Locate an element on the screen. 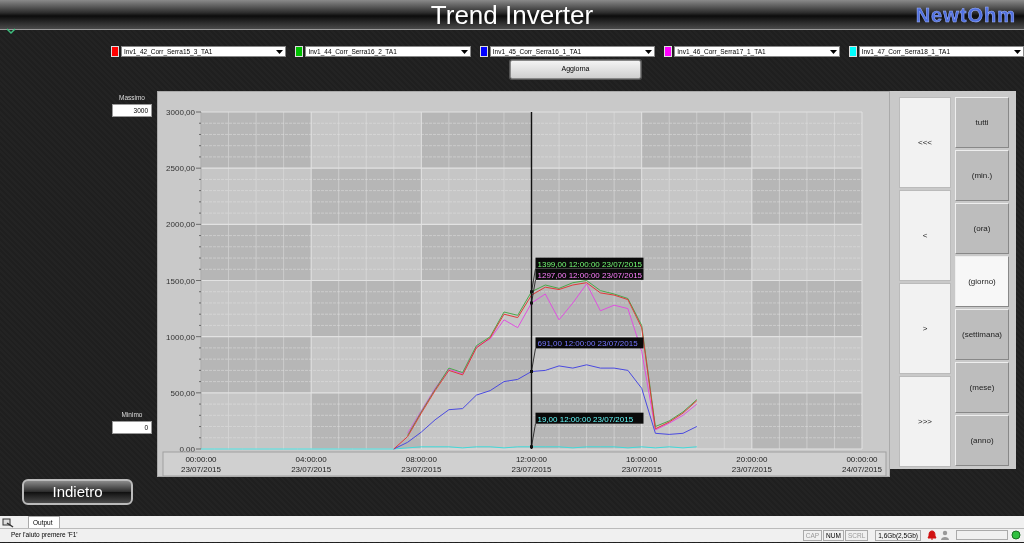 The height and width of the screenshot is (543, 1024). axis-label: 2000,00 is located at coordinates (180, 225).